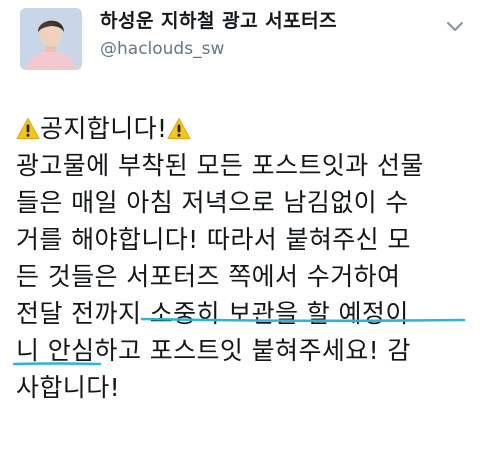 Image resolution: width=480 pixels, height=454 pixels. What do you see at coordinates (213, 239) in the screenshot?
I see `tweet-line-4: 거를 해야합니다! 따라서 붙혀주신 모` at bounding box center [213, 239].